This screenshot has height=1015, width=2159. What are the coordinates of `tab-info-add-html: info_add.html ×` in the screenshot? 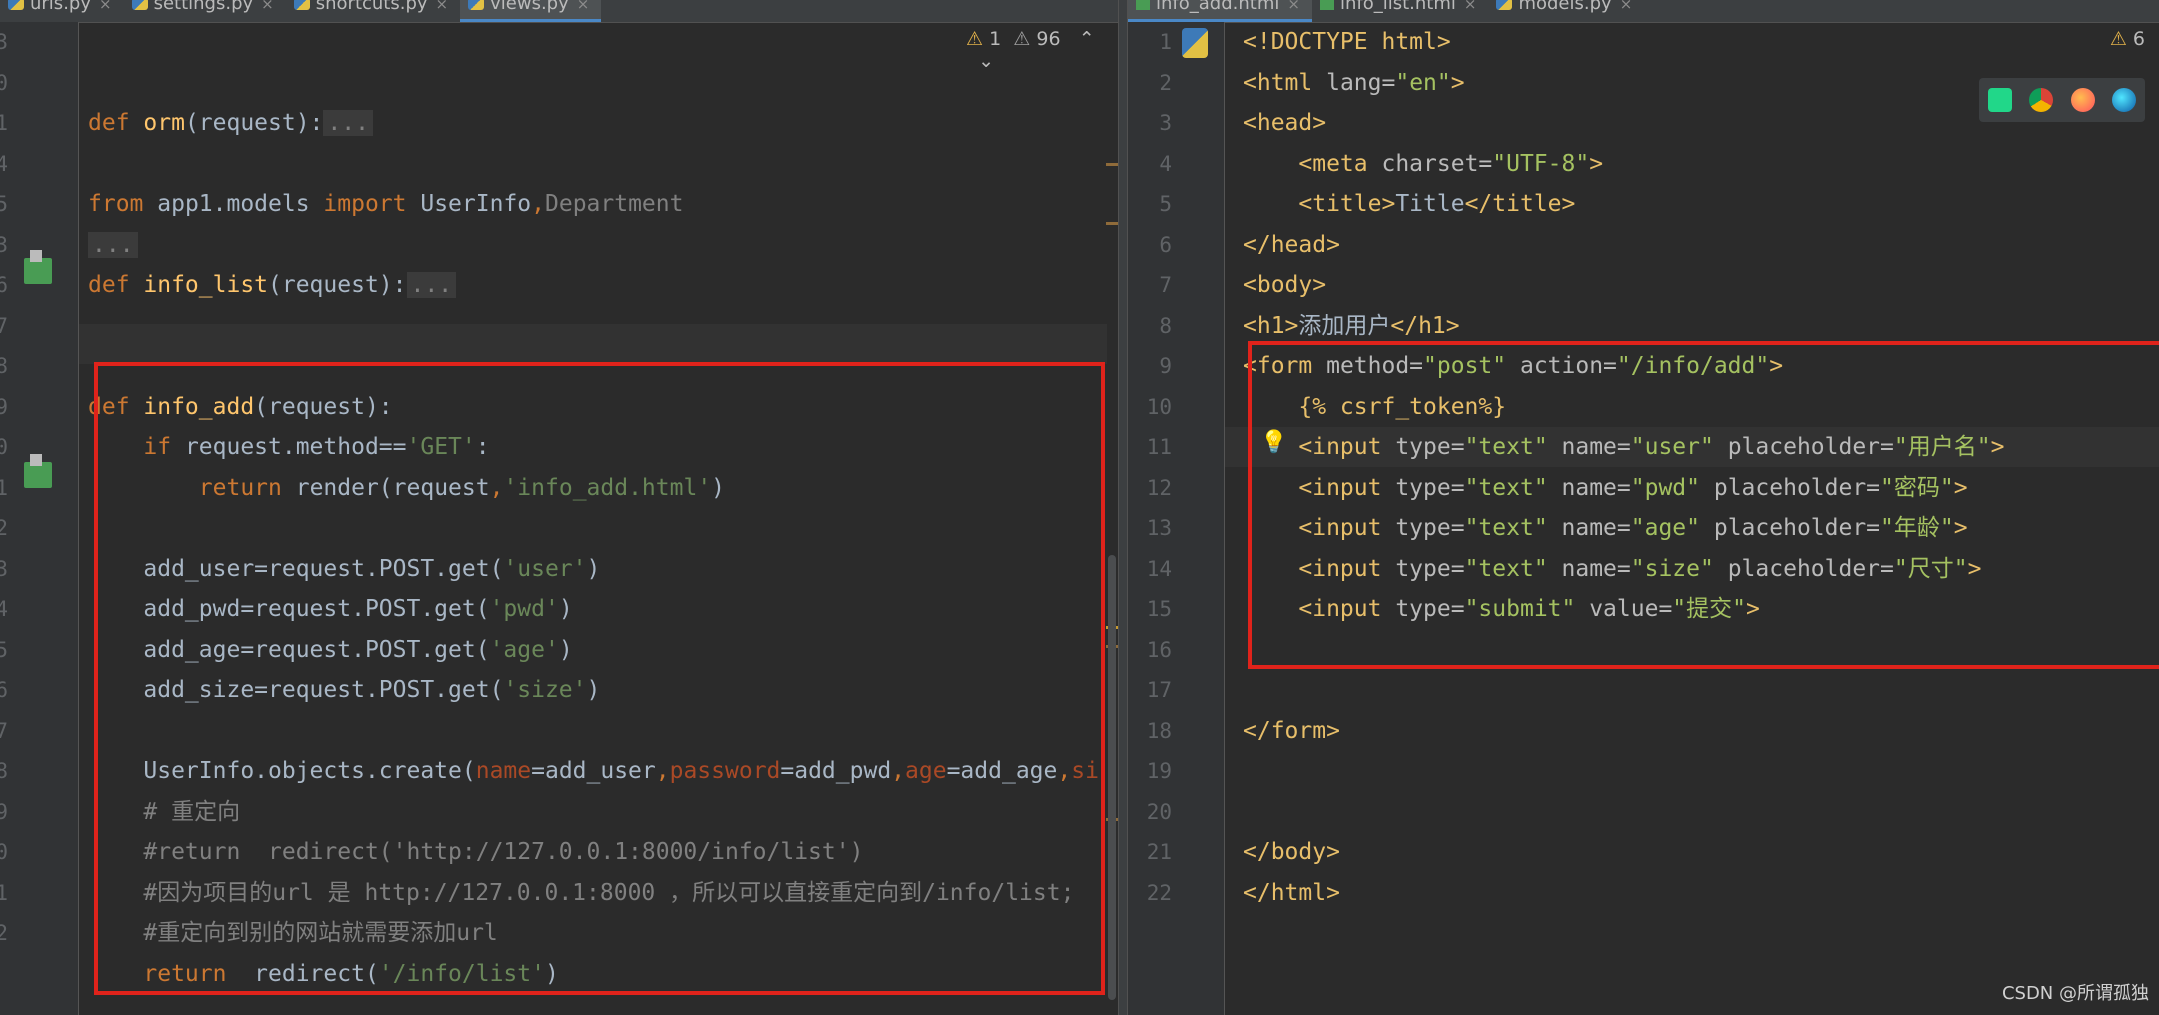 It's located at (1220, 11).